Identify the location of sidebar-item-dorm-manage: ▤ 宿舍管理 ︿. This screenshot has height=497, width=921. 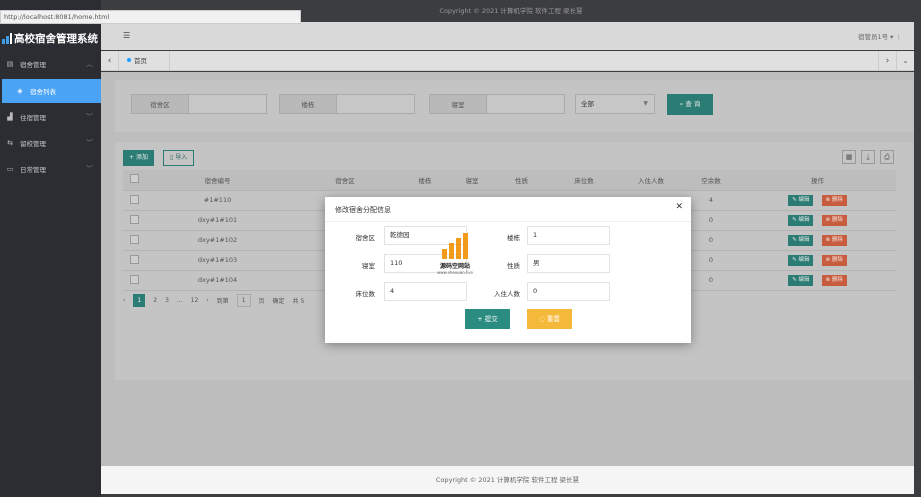
(50, 64).